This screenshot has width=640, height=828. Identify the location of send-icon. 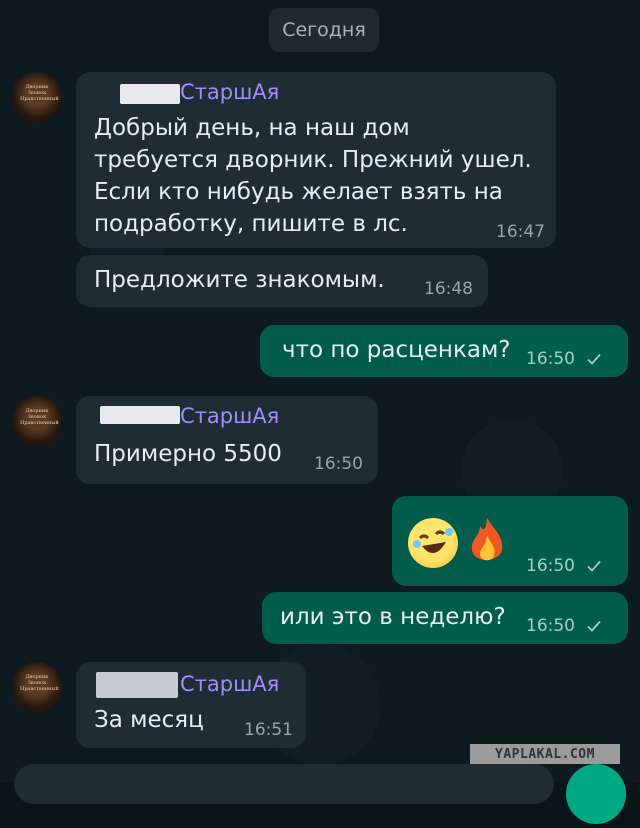
(596, 794).